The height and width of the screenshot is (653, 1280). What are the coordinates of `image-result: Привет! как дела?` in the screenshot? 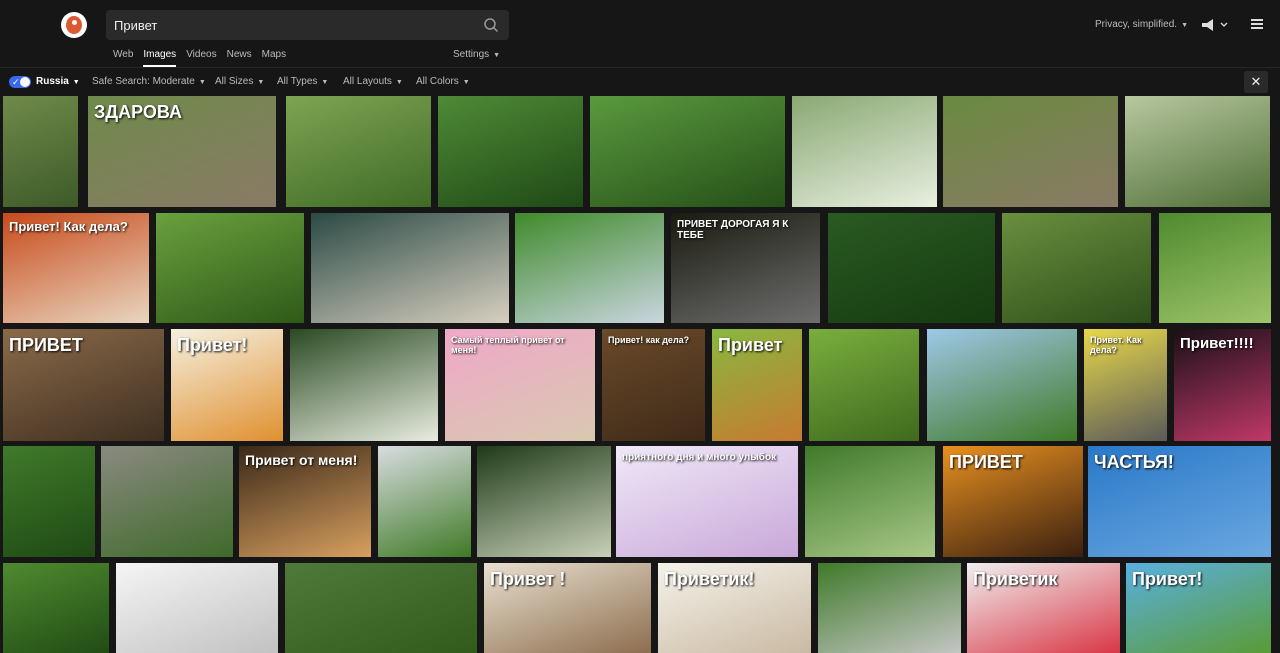 It's located at (653, 385).